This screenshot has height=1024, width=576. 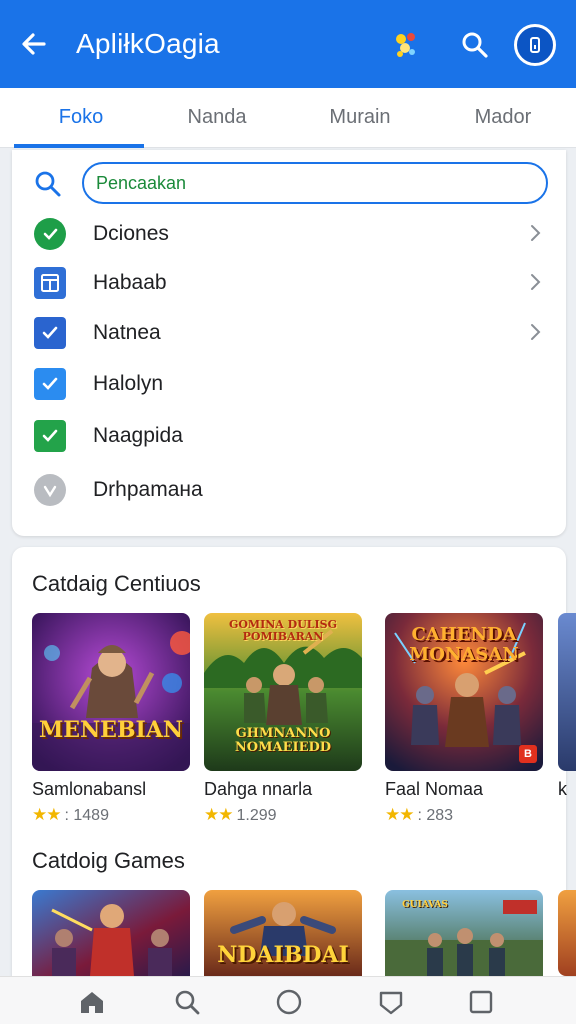 I want to click on game-art-title: NDAIBDAI, so click(x=283, y=955).